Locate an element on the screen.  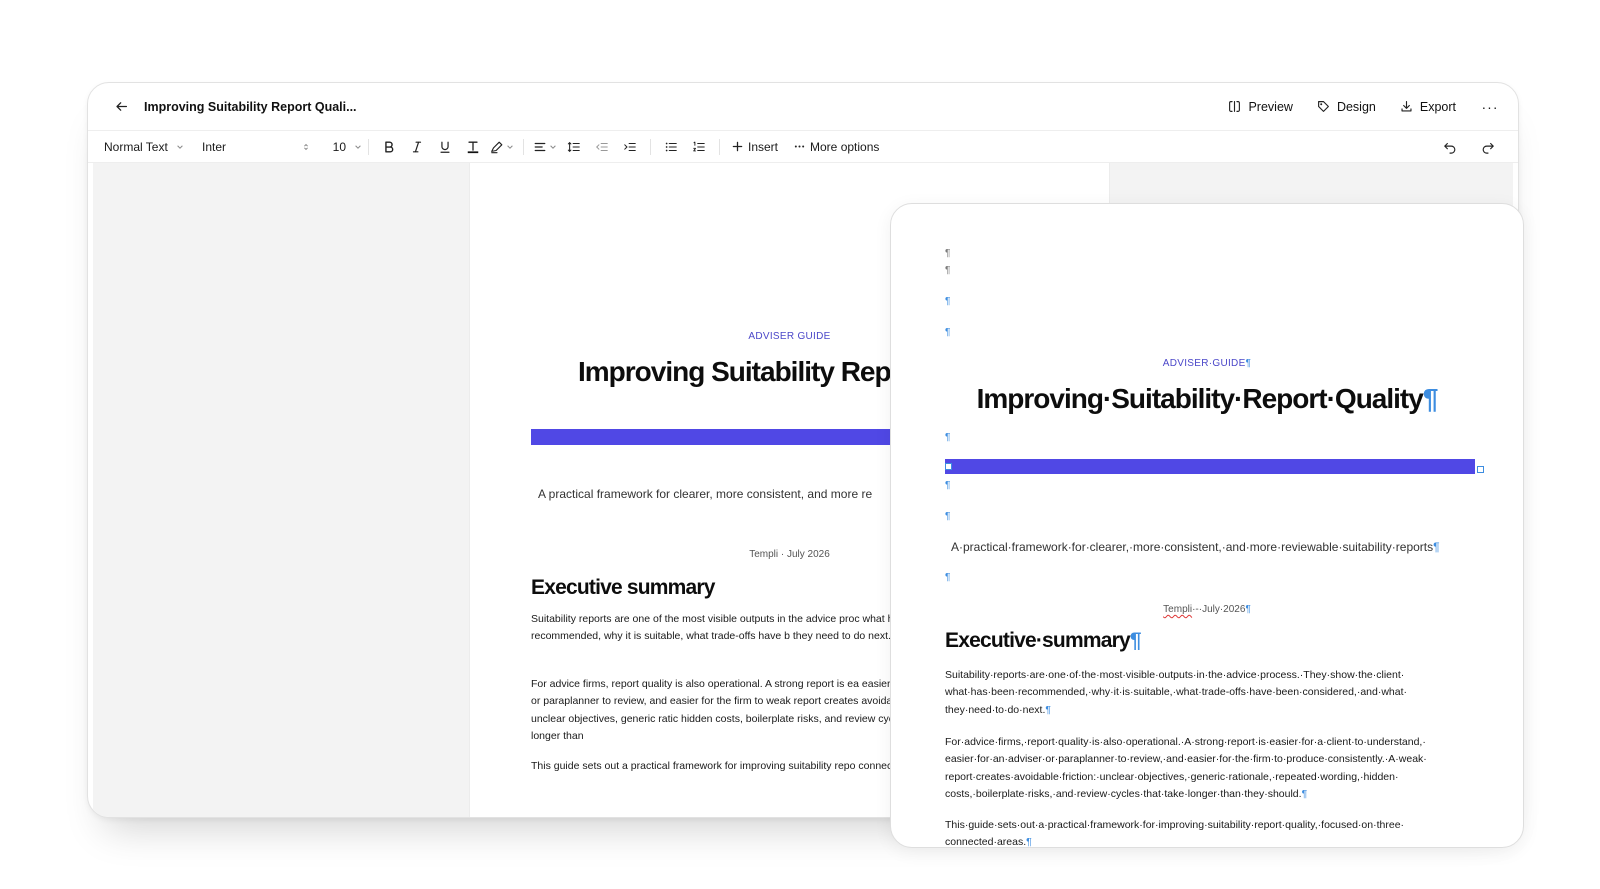
export-label: Export is located at coordinates (1437, 106).